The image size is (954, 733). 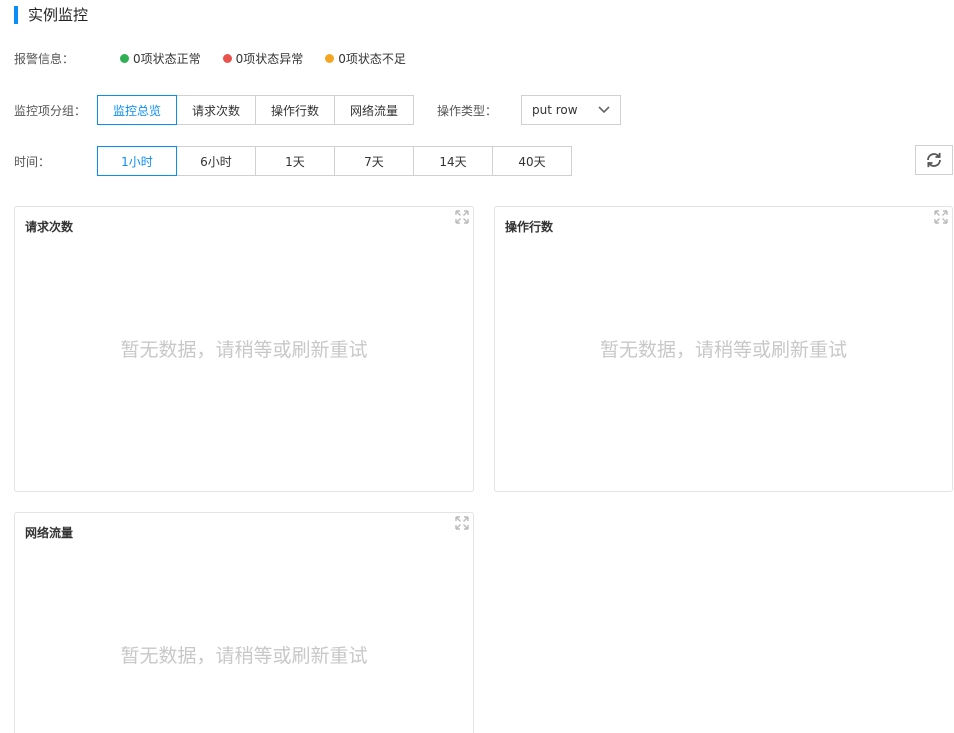 What do you see at coordinates (372, 59) in the screenshot?
I see `alert-insufficient-text: 0项状态不足` at bounding box center [372, 59].